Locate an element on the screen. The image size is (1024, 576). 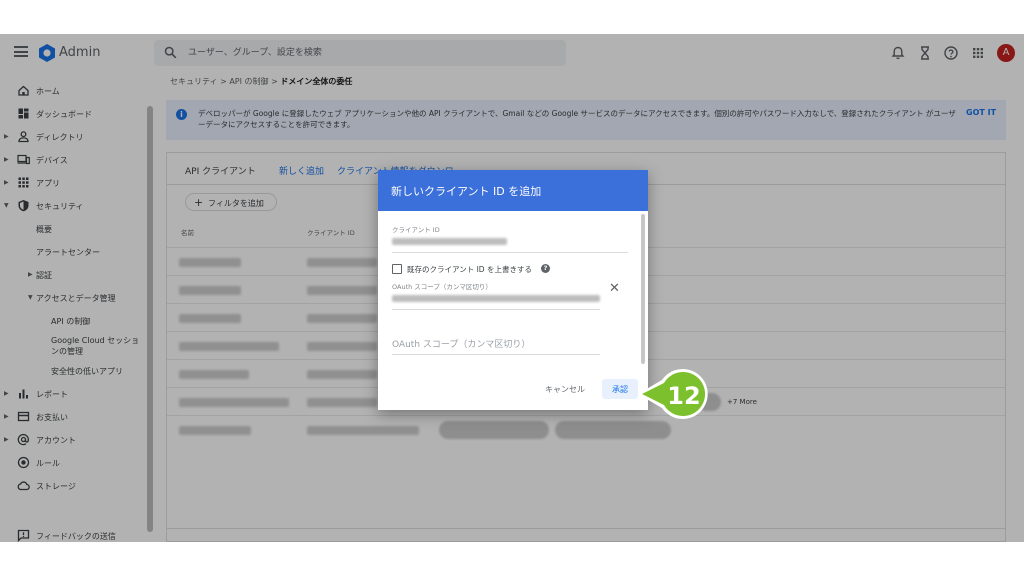
dialog-scrollbar is located at coordinates (643, 289).